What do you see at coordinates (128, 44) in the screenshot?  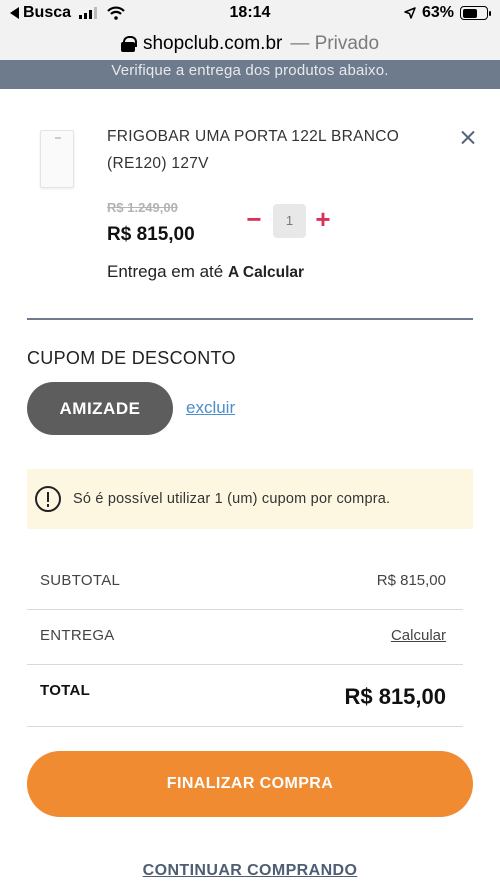 I see `lock-icon` at bounding box center [128, 44].